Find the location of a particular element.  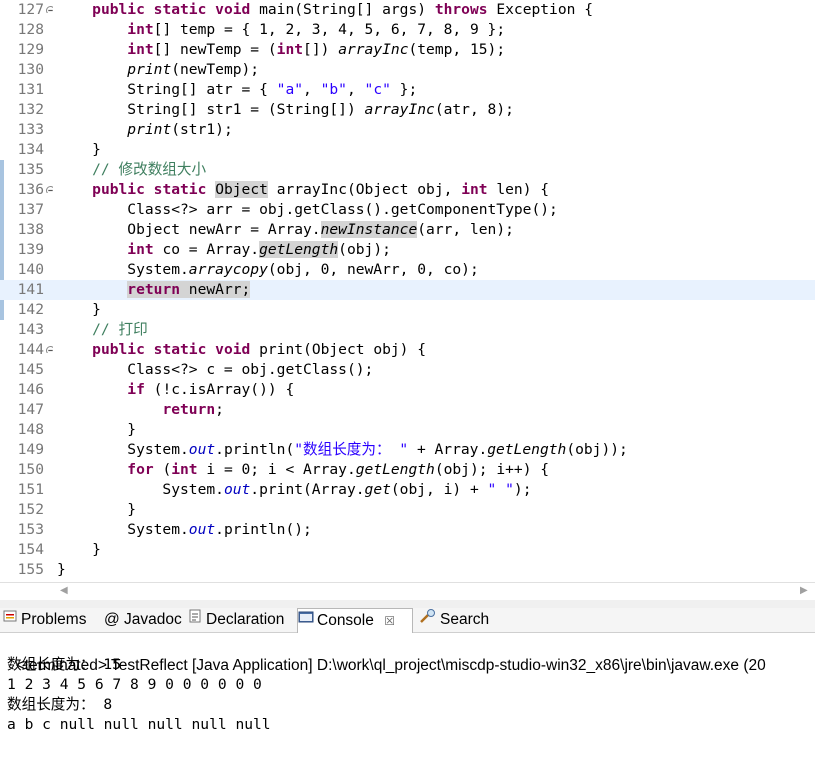

code-text: return newArr; is located at coordinates (189, 289).